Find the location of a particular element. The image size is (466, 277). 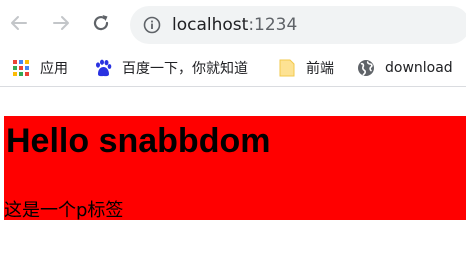

forward-button is located at coordinates (61, 23).